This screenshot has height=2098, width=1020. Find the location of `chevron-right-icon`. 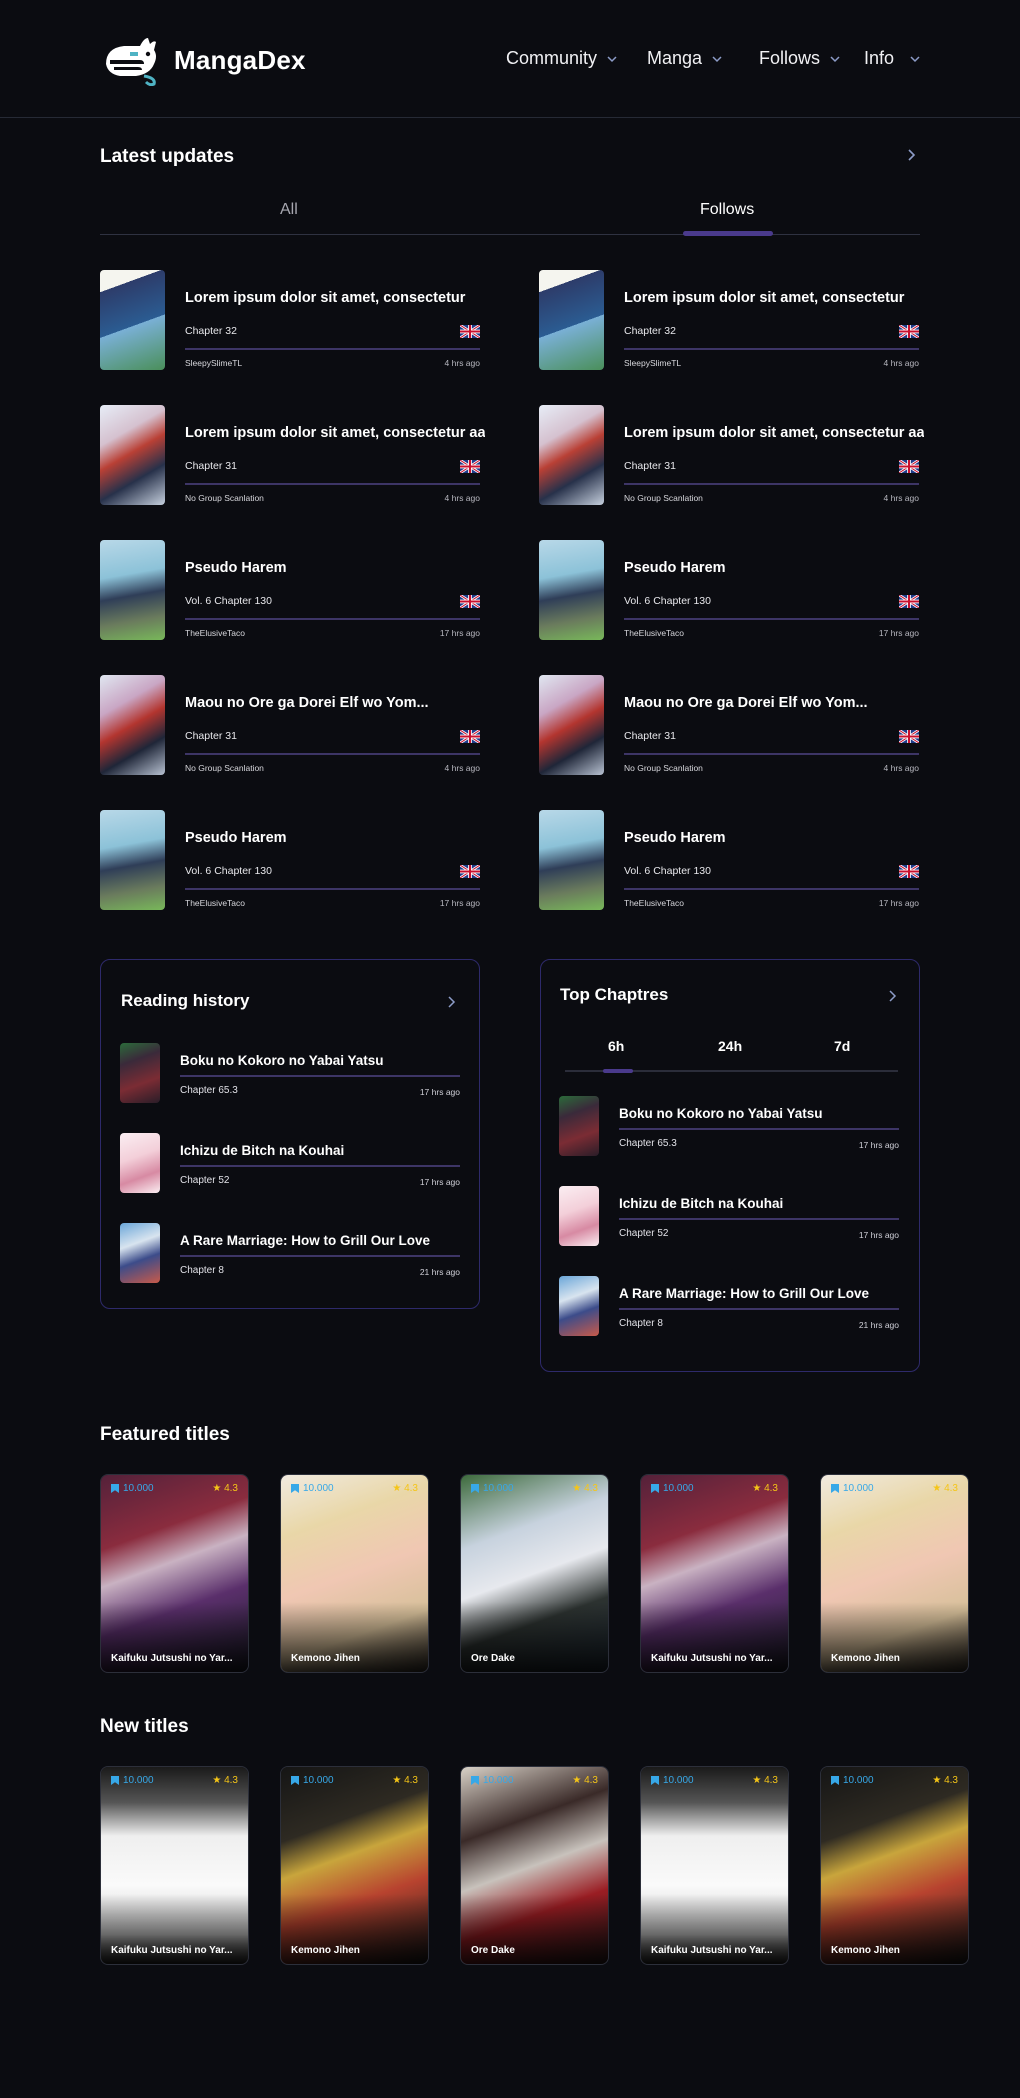

chevron-right-icon is located at coordinates (893, 995).